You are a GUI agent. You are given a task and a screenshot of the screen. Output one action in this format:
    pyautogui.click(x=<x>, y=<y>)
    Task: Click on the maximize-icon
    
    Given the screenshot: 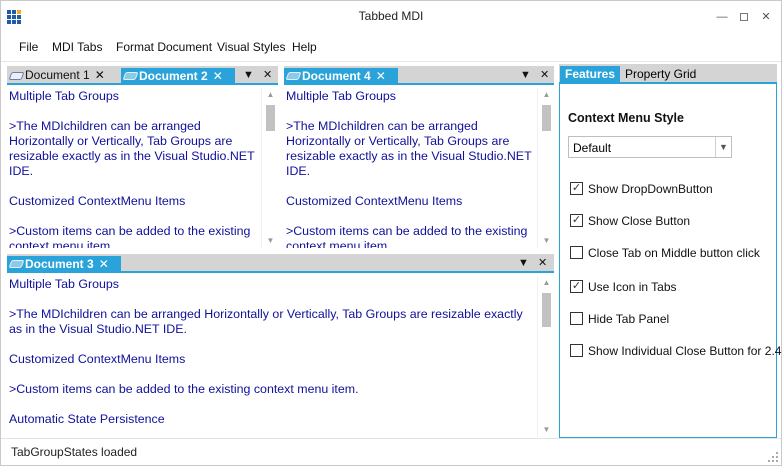 What is the action you would take?
    pyautogui.click(x=744, y=17)
    